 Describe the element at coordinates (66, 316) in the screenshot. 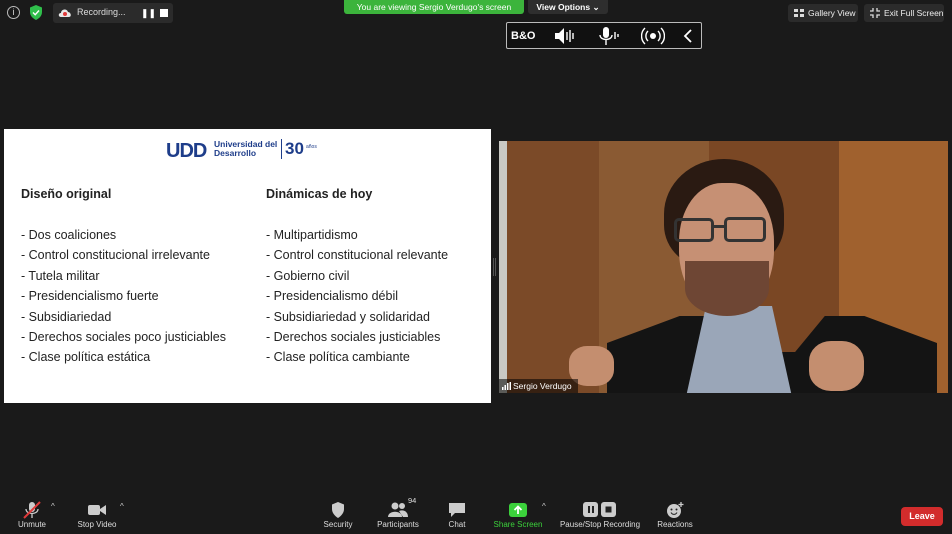

I see `list-item: - Subsidiariedad` at that location.